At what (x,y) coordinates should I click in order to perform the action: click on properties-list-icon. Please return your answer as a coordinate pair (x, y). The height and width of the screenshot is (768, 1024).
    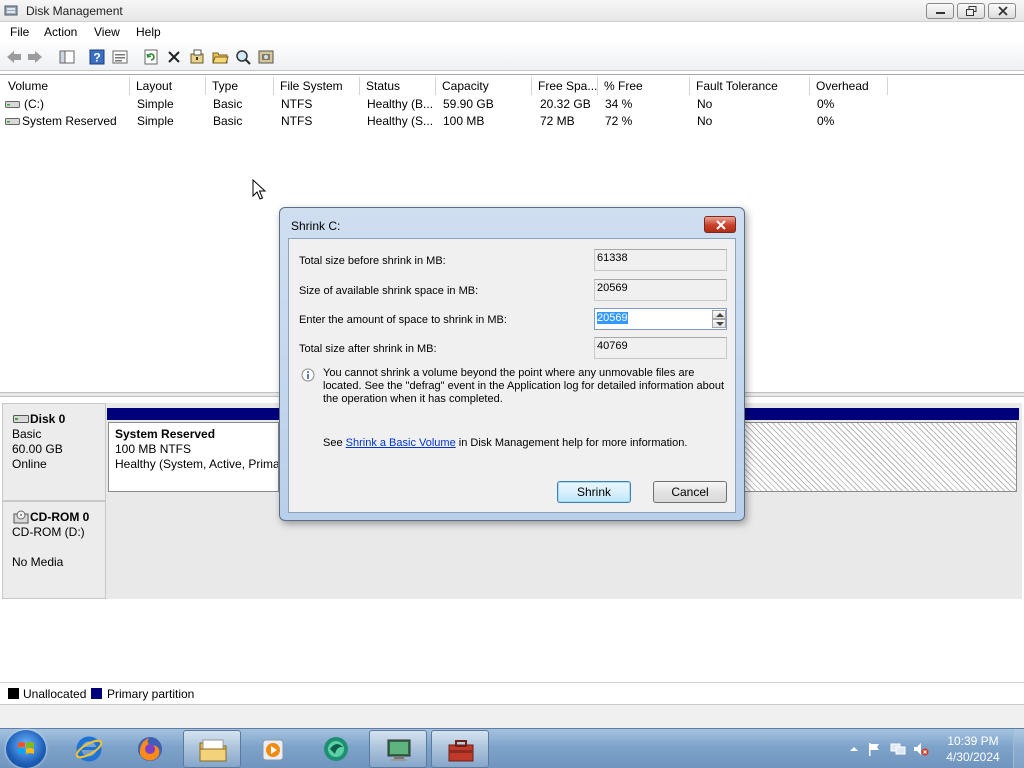
    Looking at the image, I should click on (120, 57).